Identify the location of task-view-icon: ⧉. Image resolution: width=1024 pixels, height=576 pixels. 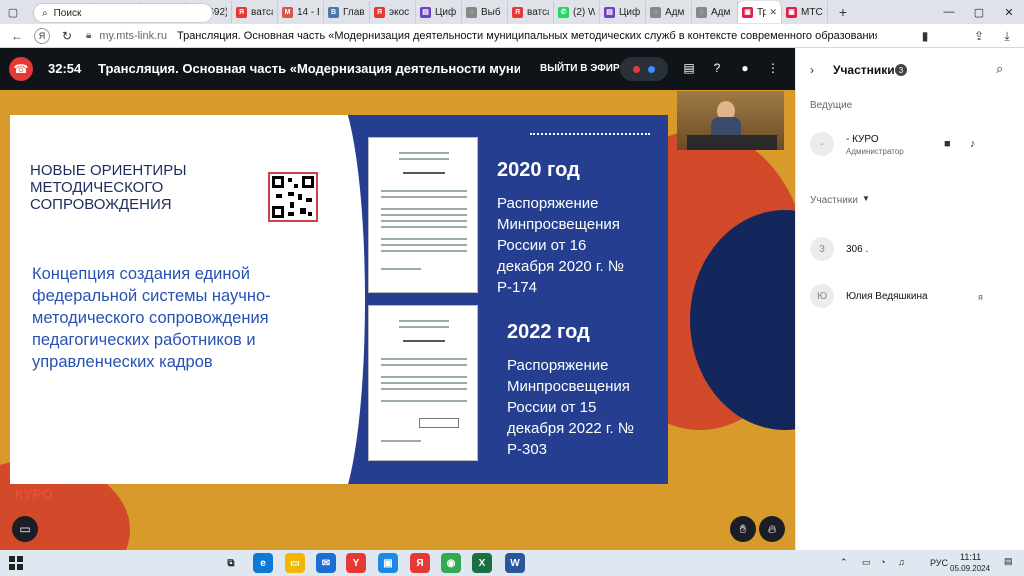
(231, 563).